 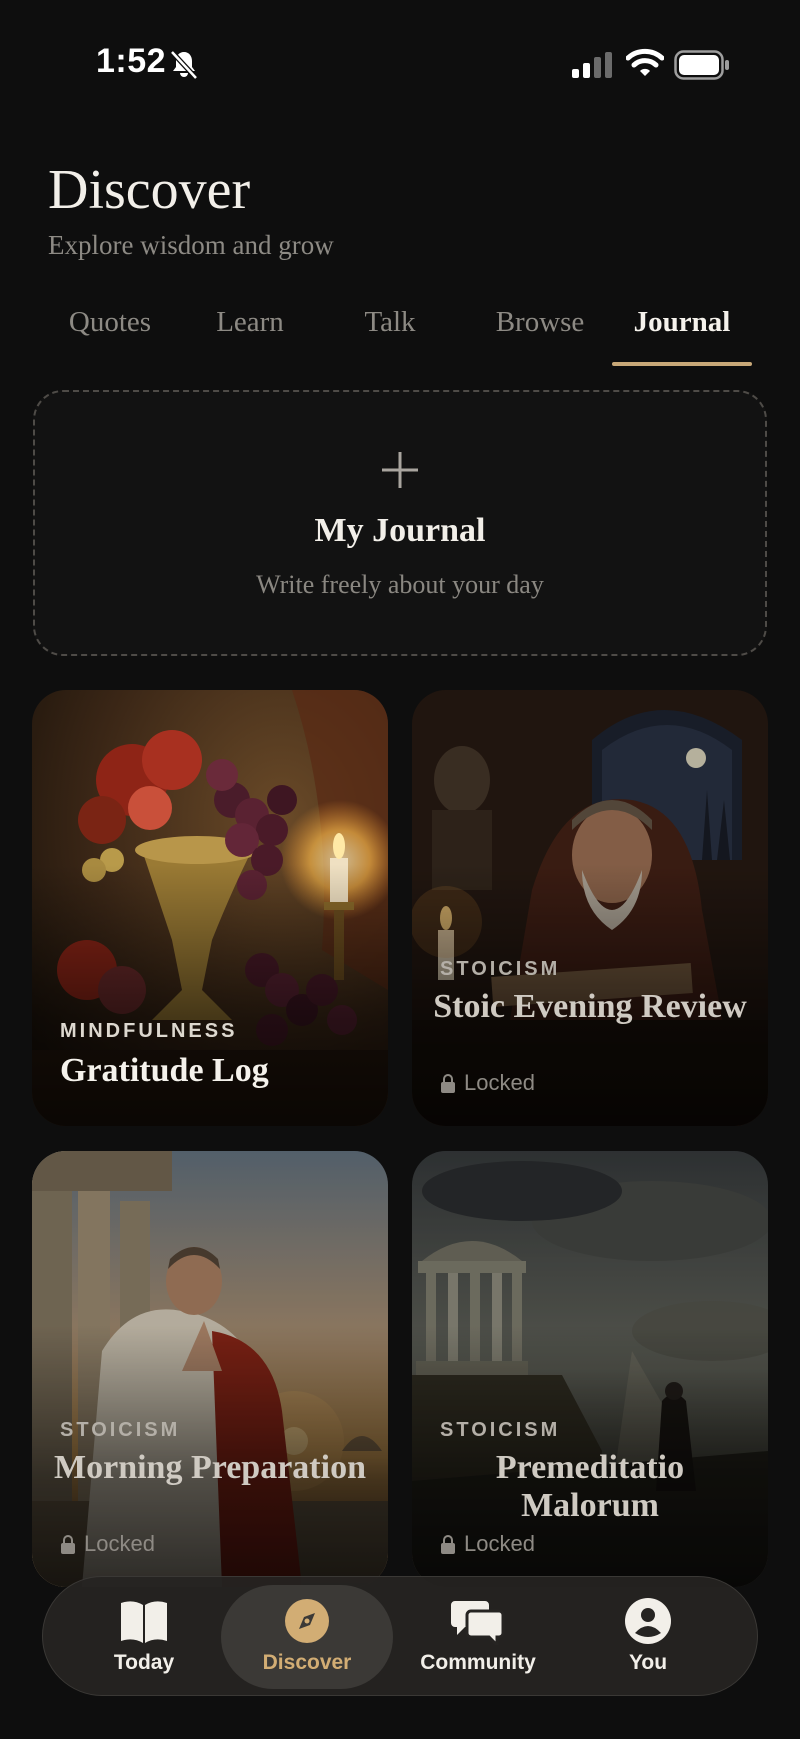 I want to click on battery-icon, so click(x=701, y=65).